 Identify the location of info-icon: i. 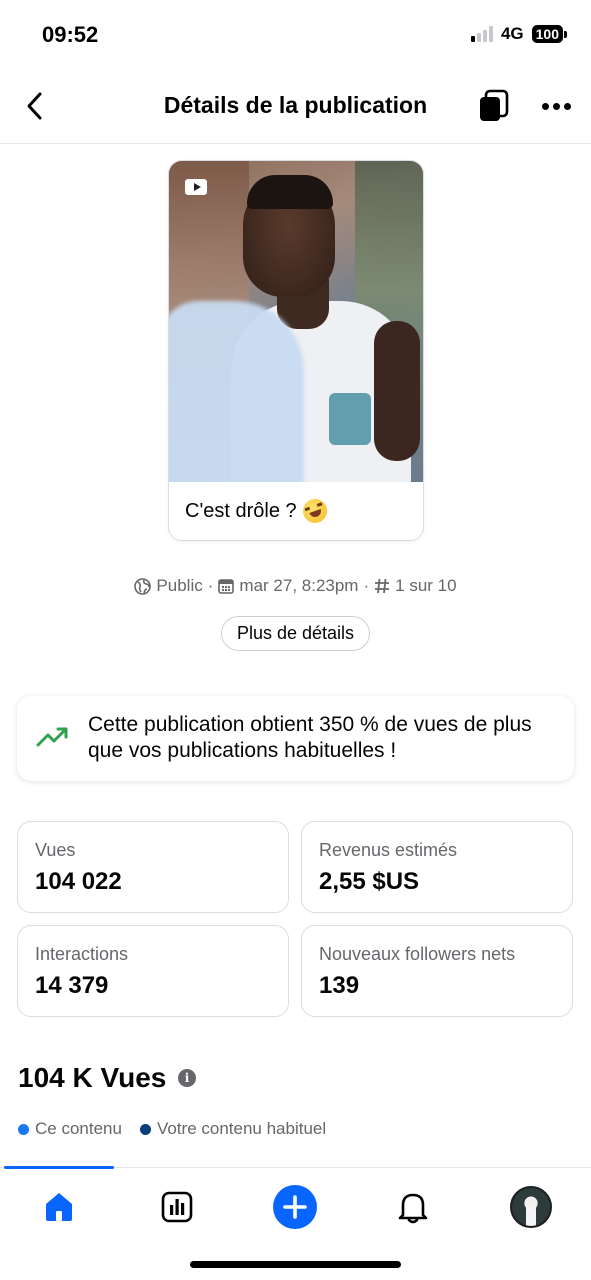
(187, 1078).